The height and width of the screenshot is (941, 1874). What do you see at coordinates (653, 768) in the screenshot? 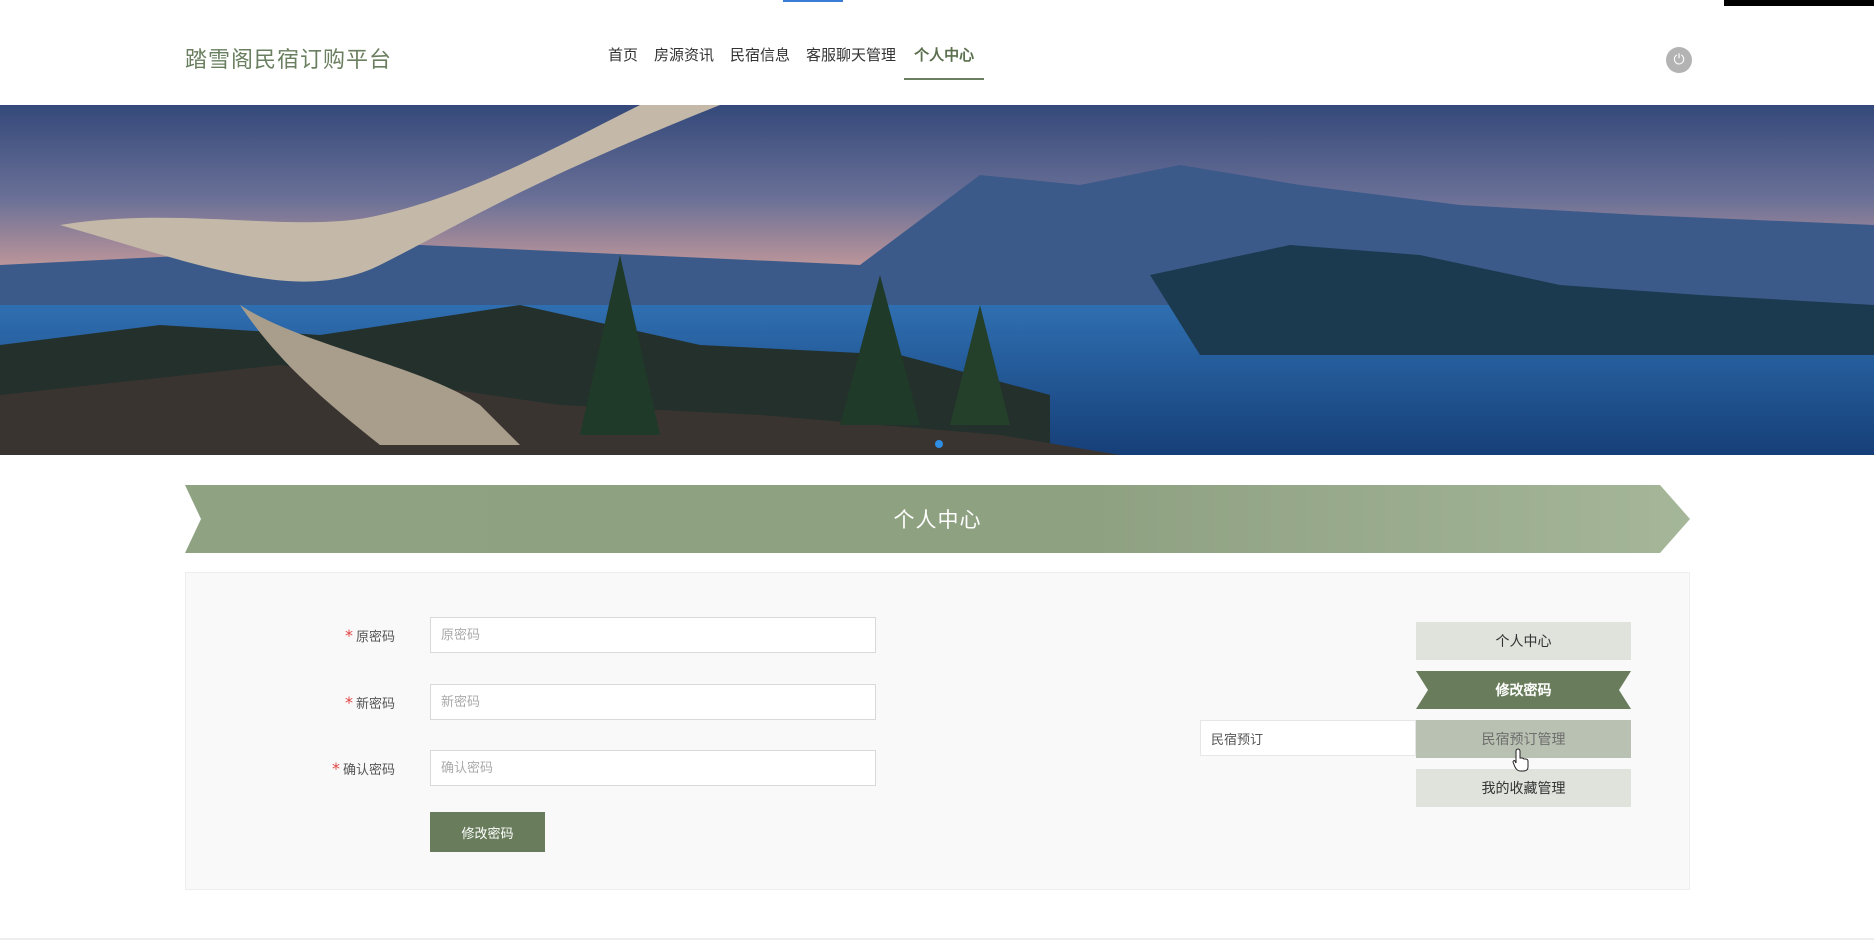
I see `confirm-password-input` at bounding box center [653, 768].